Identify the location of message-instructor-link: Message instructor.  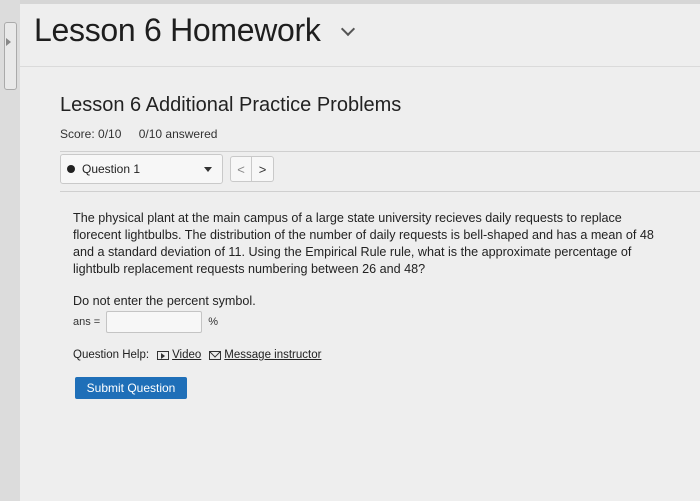
(265, 355).